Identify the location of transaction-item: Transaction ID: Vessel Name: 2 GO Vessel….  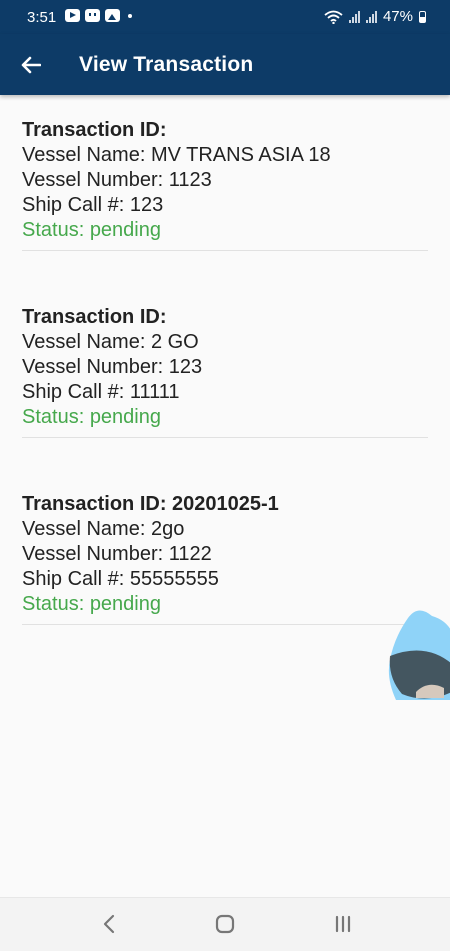
(225, 360).